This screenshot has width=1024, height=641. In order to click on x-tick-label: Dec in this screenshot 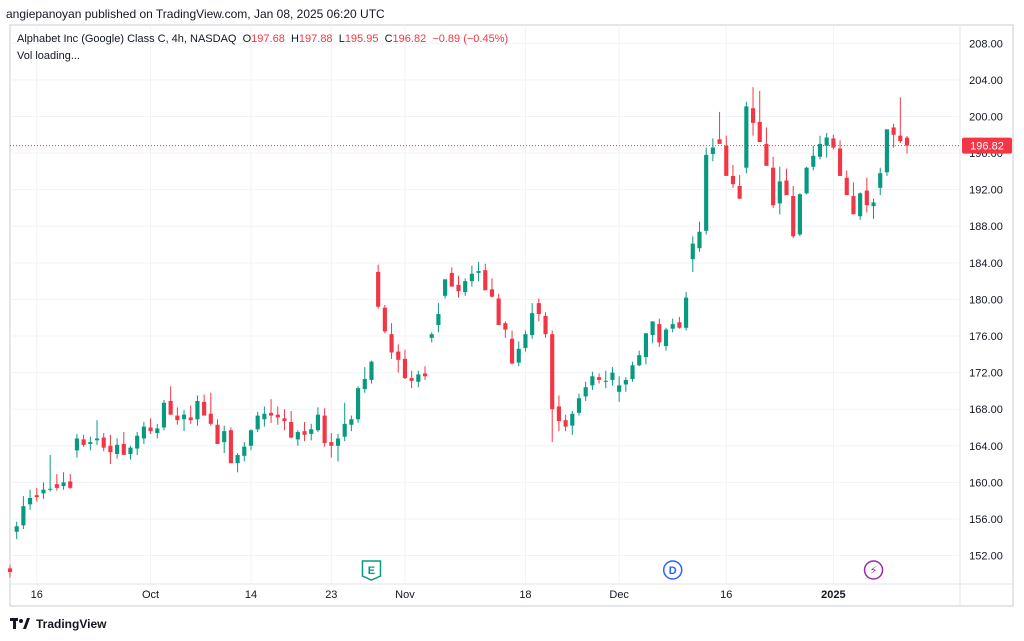, I will do `click(619, 595)`.